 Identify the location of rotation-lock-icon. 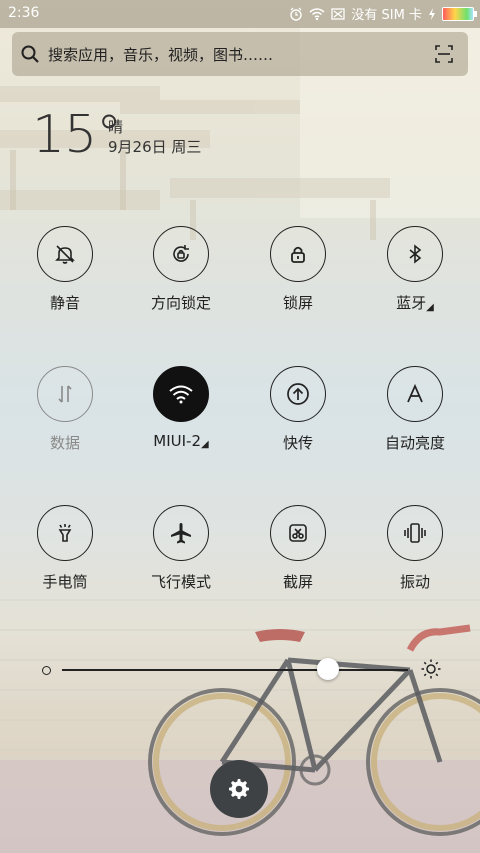
(181, 254).